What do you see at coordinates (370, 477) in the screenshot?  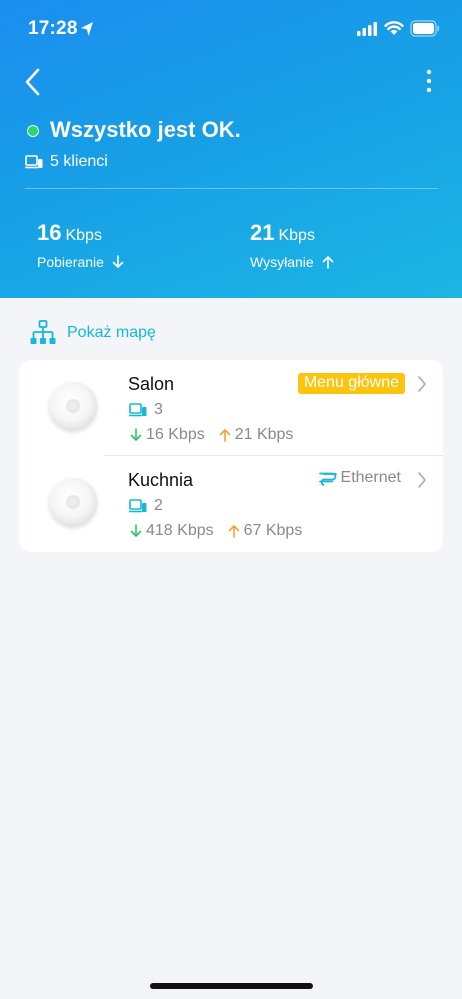 I see `connection-type-label: Ethernet` at bounding box center [370, 477].